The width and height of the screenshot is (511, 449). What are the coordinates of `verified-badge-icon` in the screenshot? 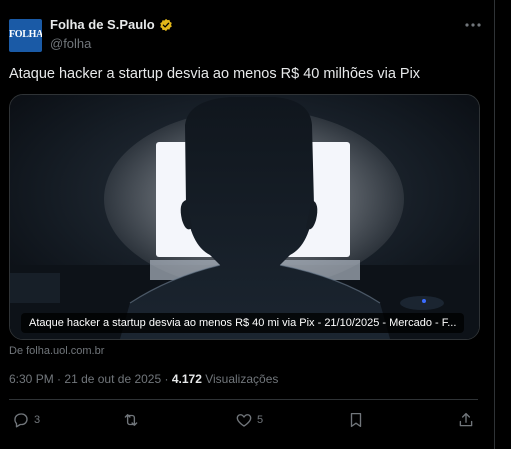 It's located at (165, 24).